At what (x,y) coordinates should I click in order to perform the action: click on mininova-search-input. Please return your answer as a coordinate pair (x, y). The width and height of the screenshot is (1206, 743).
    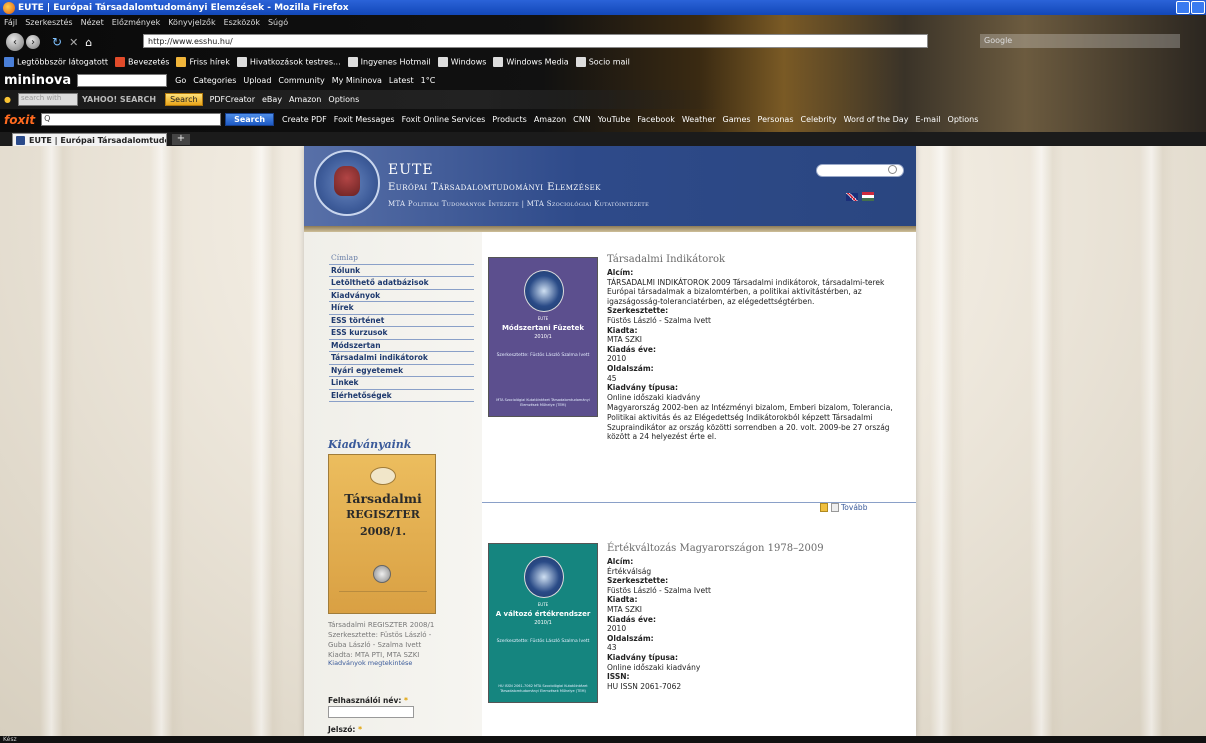
    Looking at the image, I should click on (122, 80).